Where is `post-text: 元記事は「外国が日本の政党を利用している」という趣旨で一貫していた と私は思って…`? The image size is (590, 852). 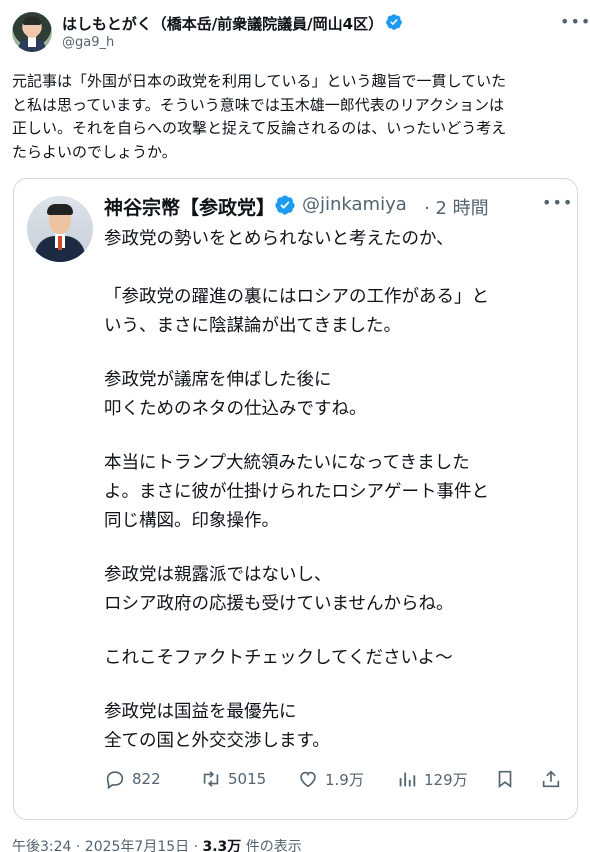 post-text: 元記事は「外国が日本の政党を利用している」という趣旨で一貫していた と私は思って… is located at coordinates (295, 117).